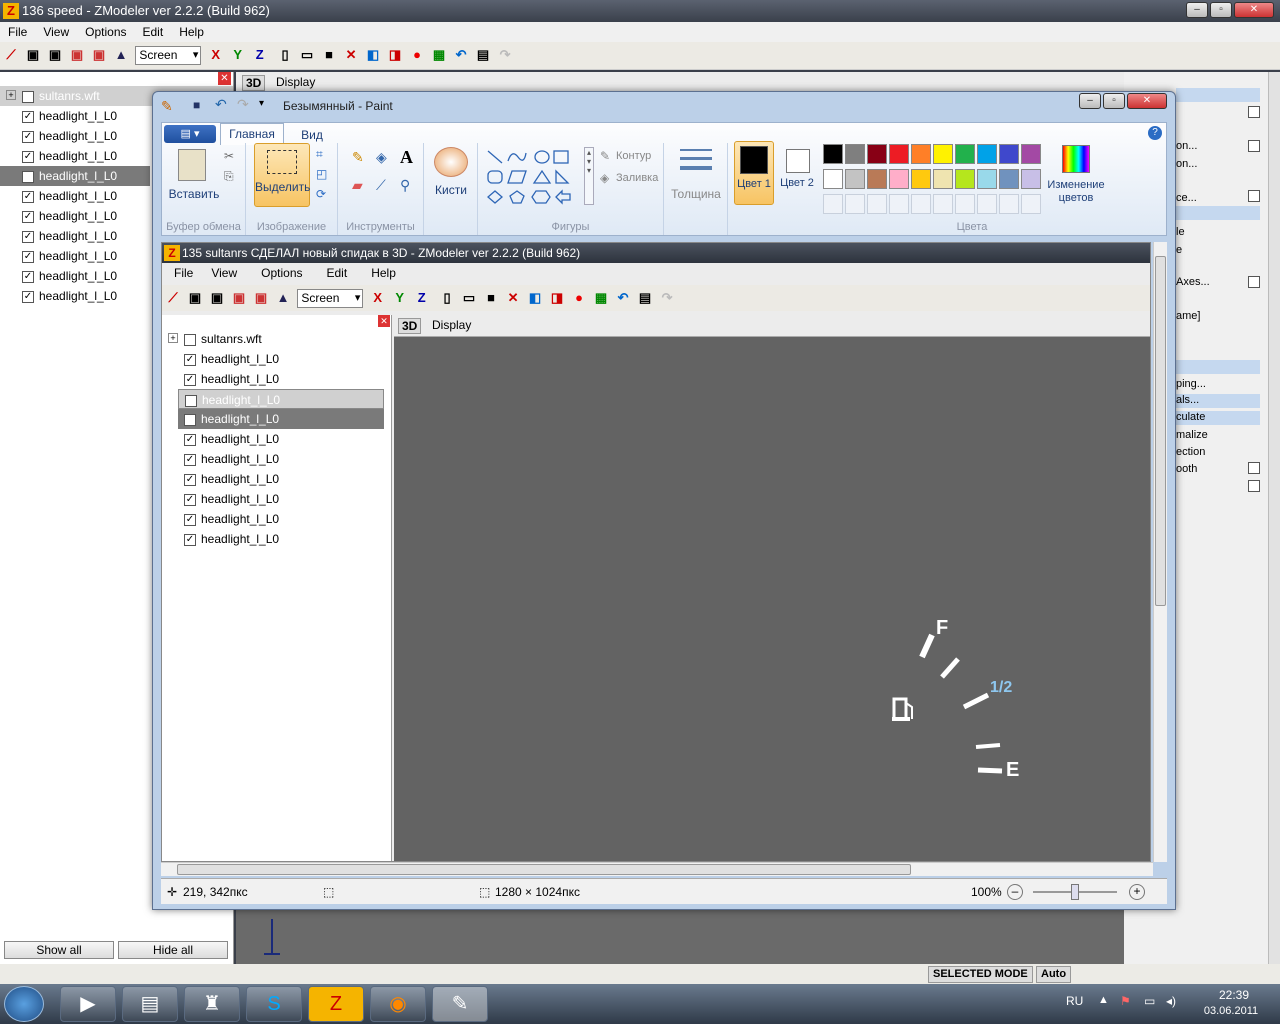 The width and height of the screenshot is (1280, 1024). What do you see at coordinates (59, 950) in the screenshot?
I see `show-all-button: Show all` at bounding box center [59, 950].